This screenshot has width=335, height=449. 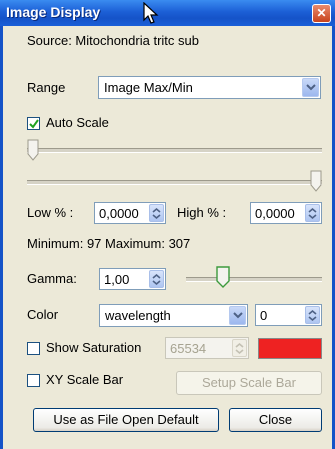 I want to click on color-label: Color, so click(x=43, y=314).